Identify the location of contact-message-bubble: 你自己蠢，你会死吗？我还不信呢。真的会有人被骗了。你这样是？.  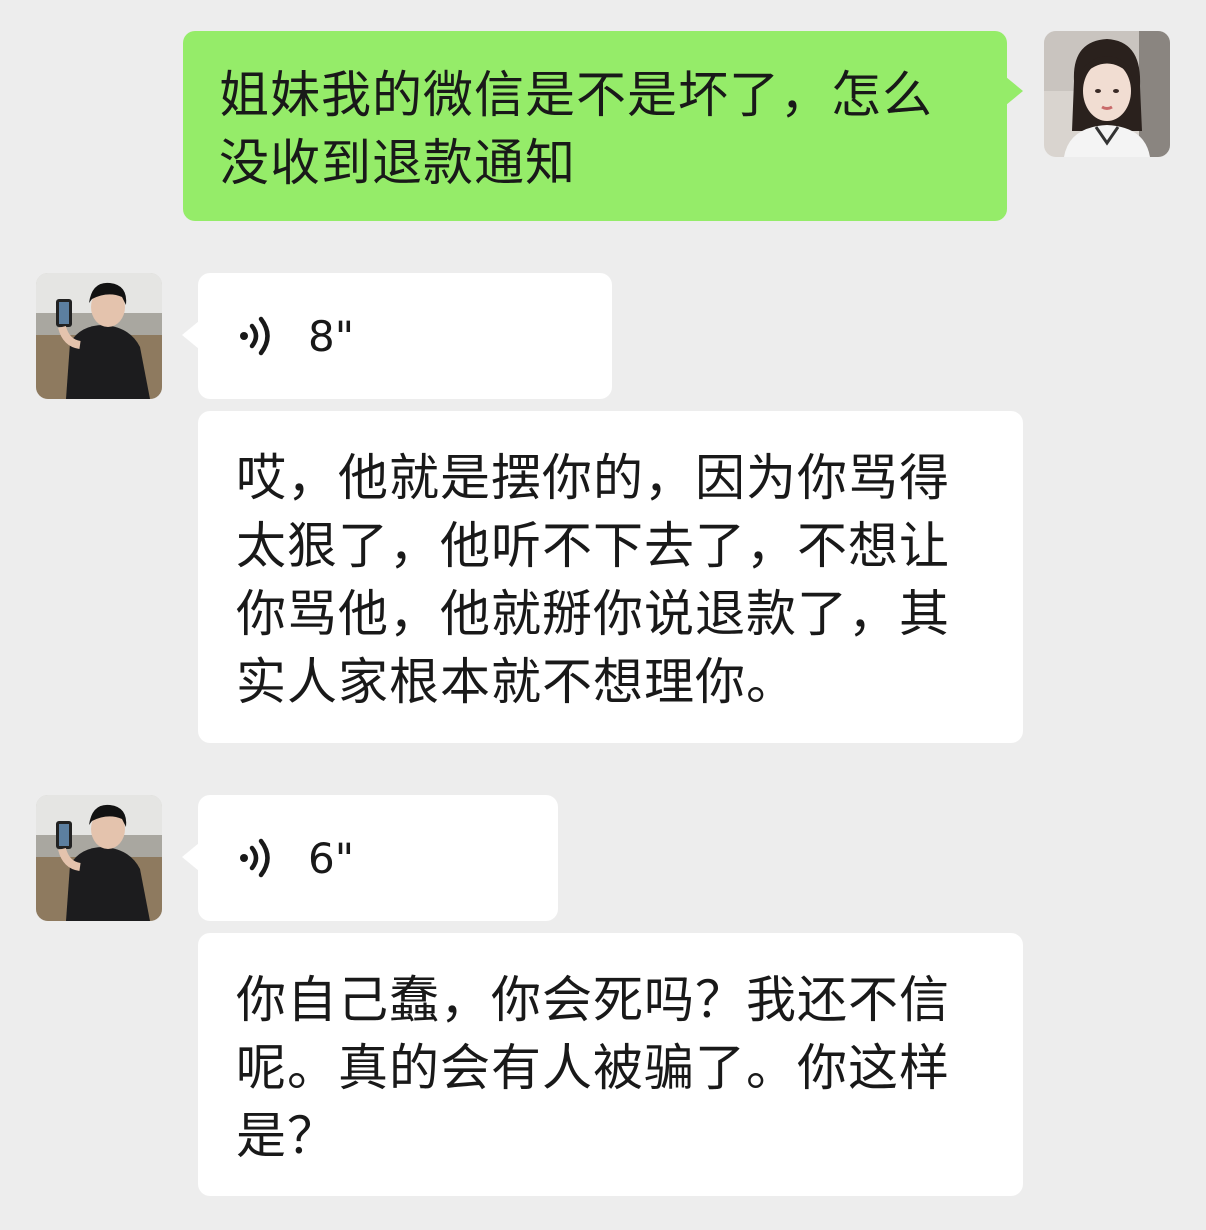
(610, 1064).